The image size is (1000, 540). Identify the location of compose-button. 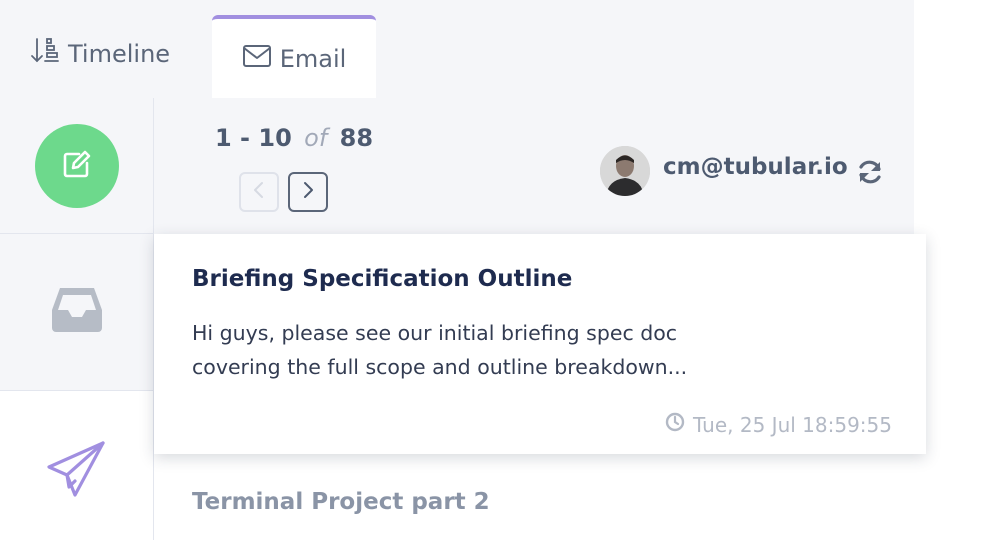
(76, 165).